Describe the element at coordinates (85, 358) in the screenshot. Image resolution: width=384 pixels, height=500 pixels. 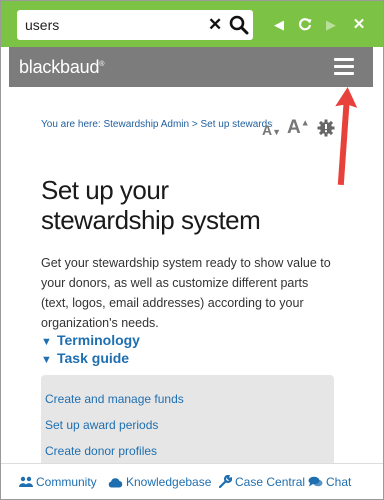
I see `task-guide-toggle: ▼ Task guide` at that location.